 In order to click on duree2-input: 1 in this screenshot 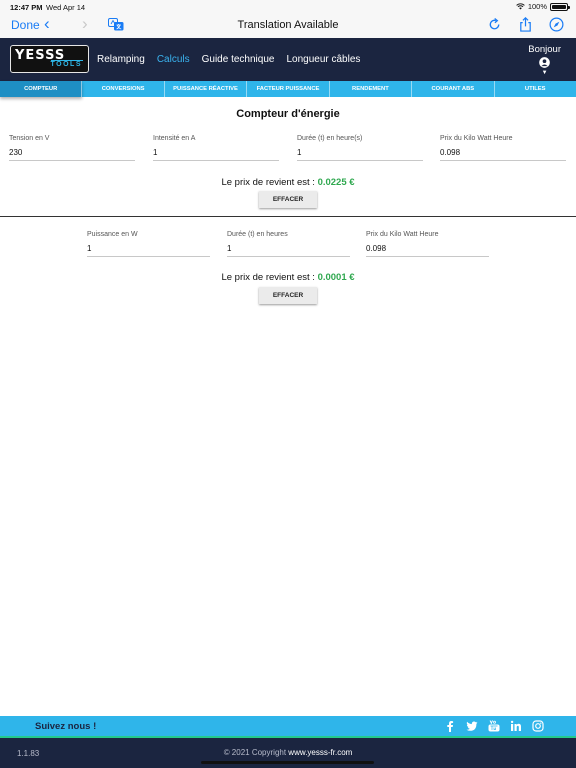, I will do `click(288, 250)`.